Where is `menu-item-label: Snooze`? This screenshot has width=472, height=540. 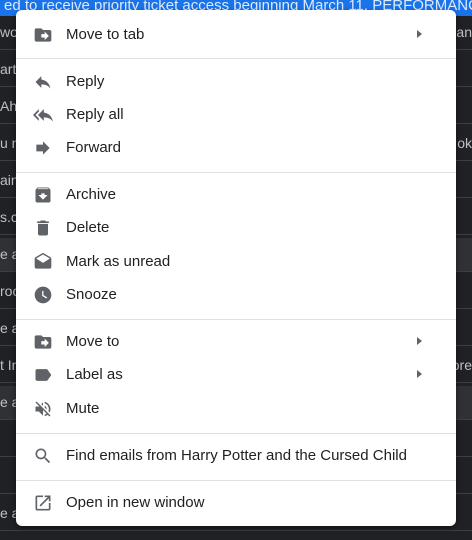 menu-item-label: Snooze is located at coordinates (91, 294).